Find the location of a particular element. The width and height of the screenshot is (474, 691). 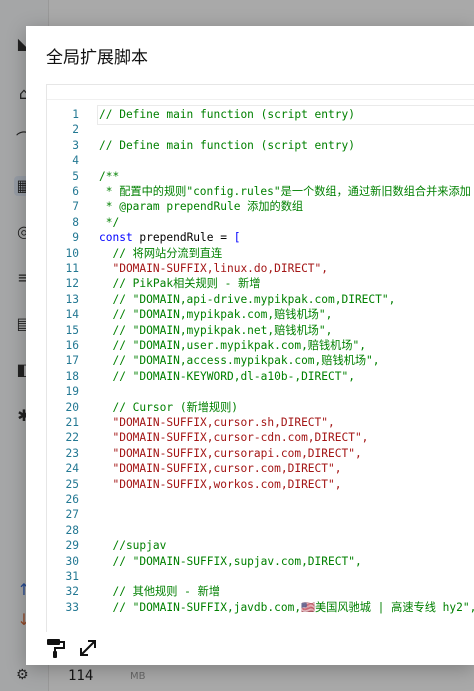

line-code: "DOMAIN-SUFFIX,linux.do,DIRECT", is located at coordinates (214, 268).